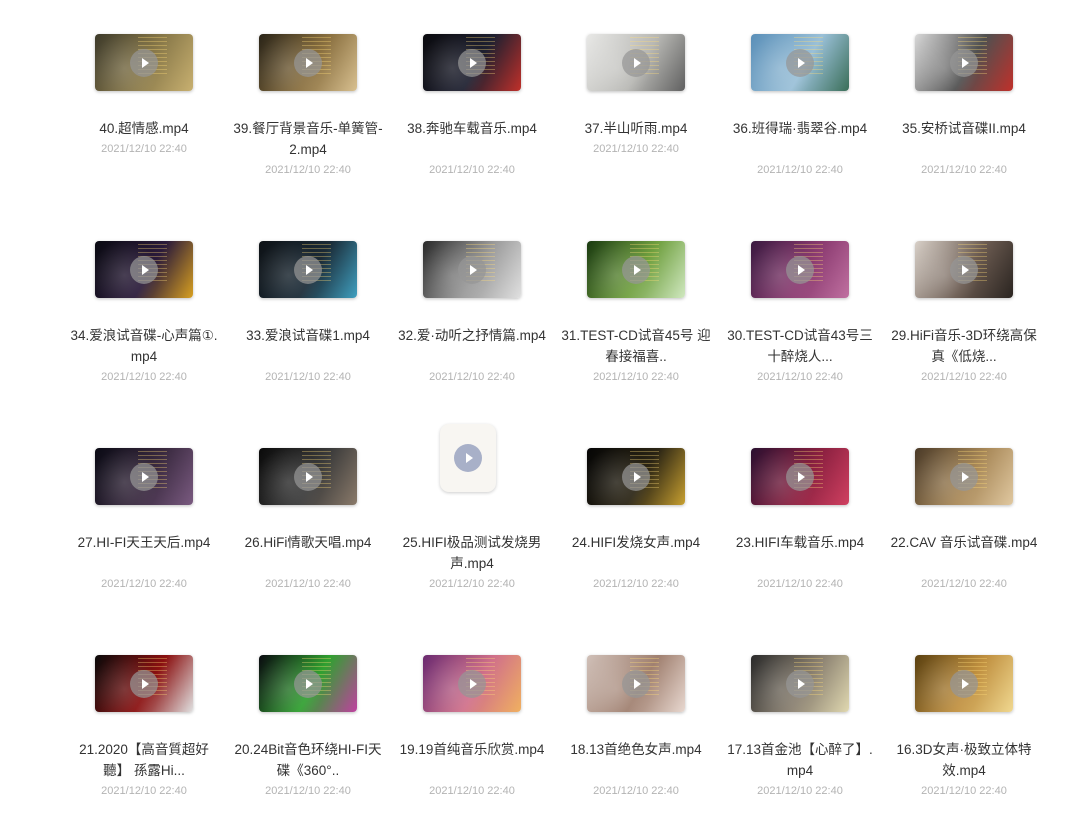 The image size is (1075, 828). I want to click on file-tile: 25.HIFI极品测试发烧男声.mp4 2021/12/10 22:40, so click(472, 517).